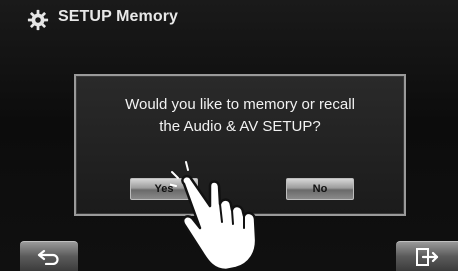 This screenshot has height=271, width=458. What do you see at coordinates (229, 20) in the screenshot?
I see `title-bar: SETUP Memory` at bounding box center [229, 20].